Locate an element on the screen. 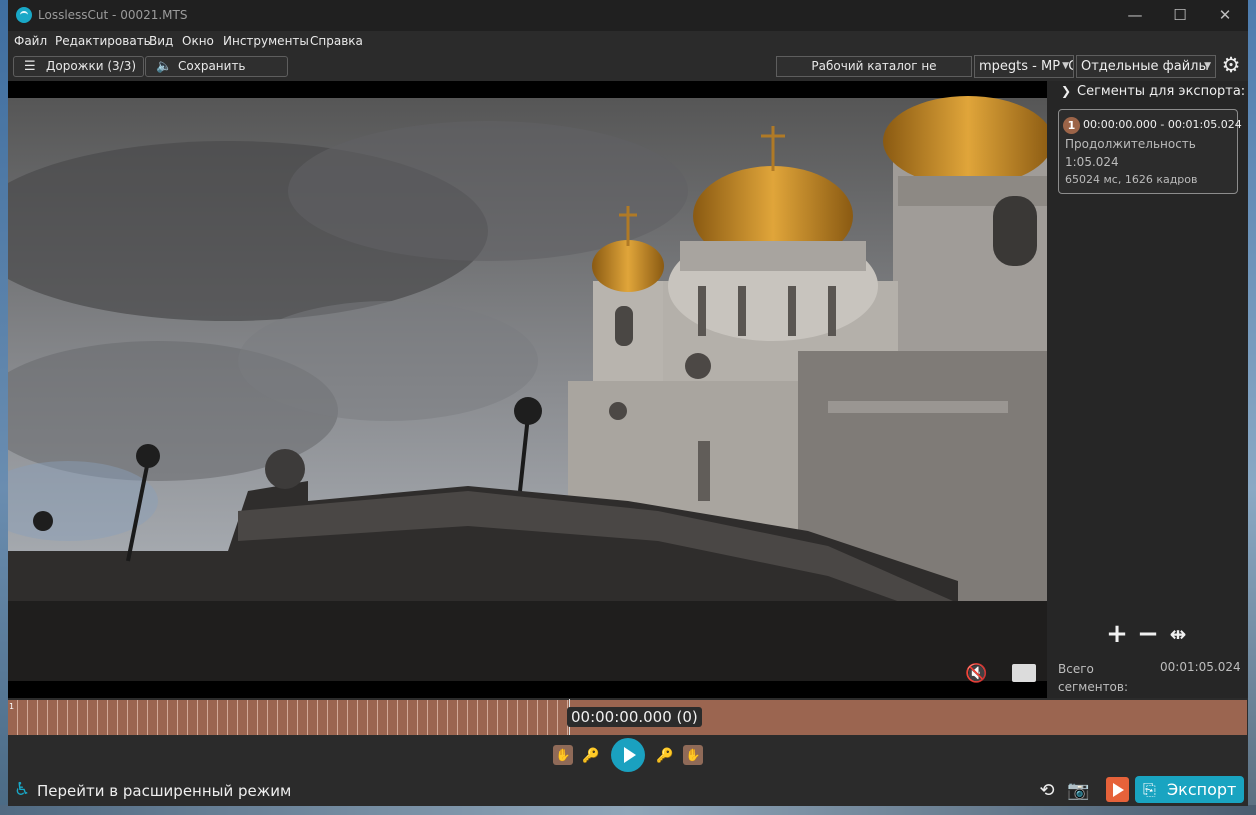 The image size is (1256, 815). play-button is located at coordinates (628, 755).